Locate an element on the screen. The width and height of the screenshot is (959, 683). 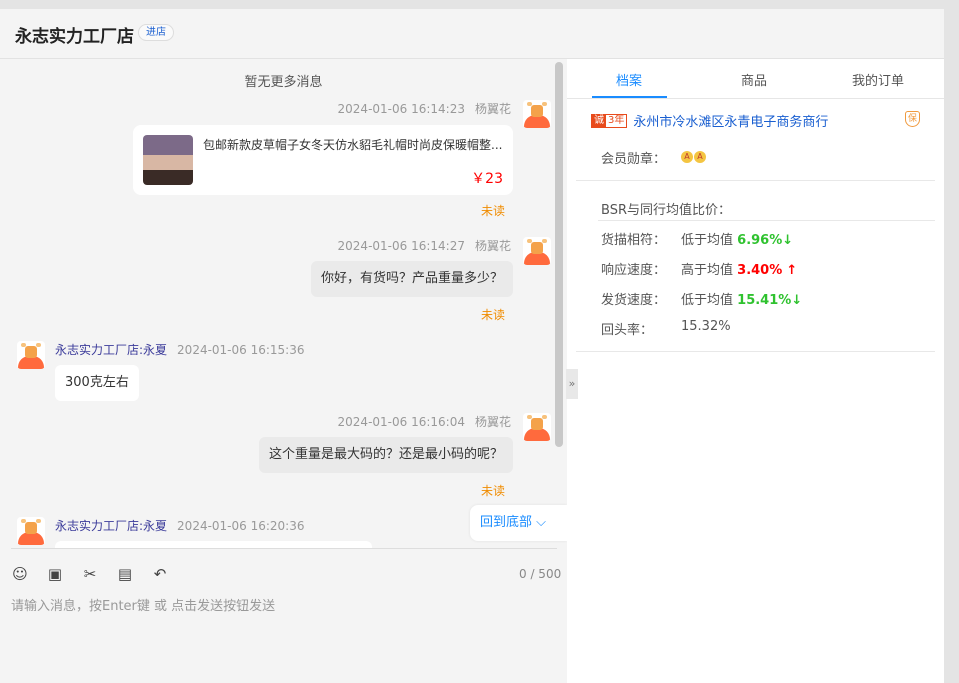
message-meta: 永志实力工厂店:永夏 2024-01-06 16:20:36 is located at coordinates (180, 525).